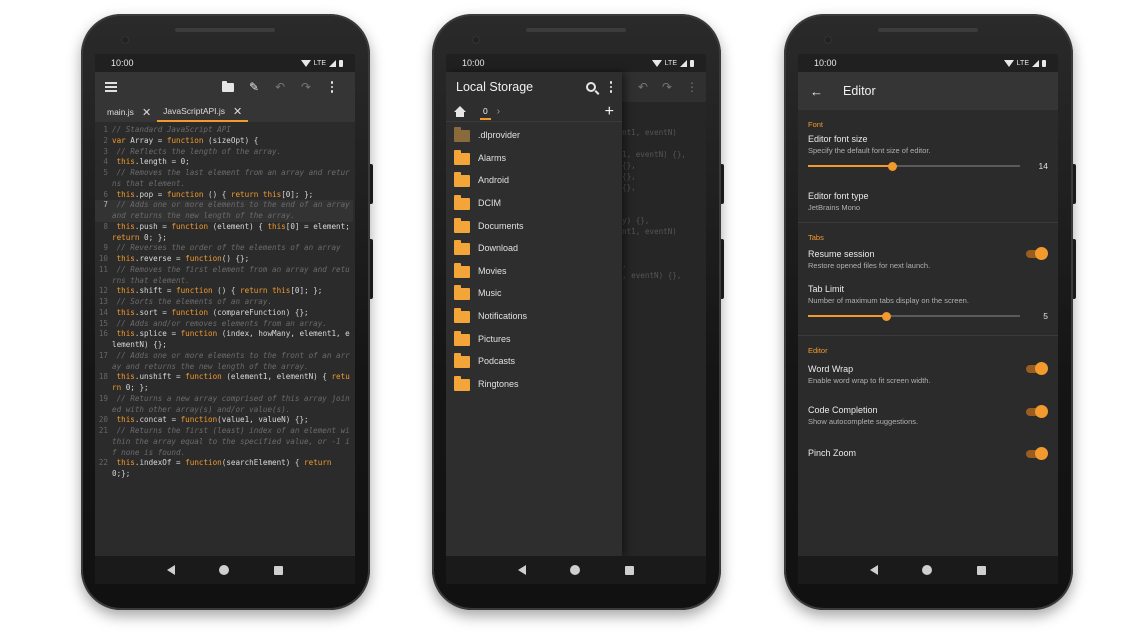 This screenshot has height=633, width=1124. I want to click on folder-button, so click(228, 87).